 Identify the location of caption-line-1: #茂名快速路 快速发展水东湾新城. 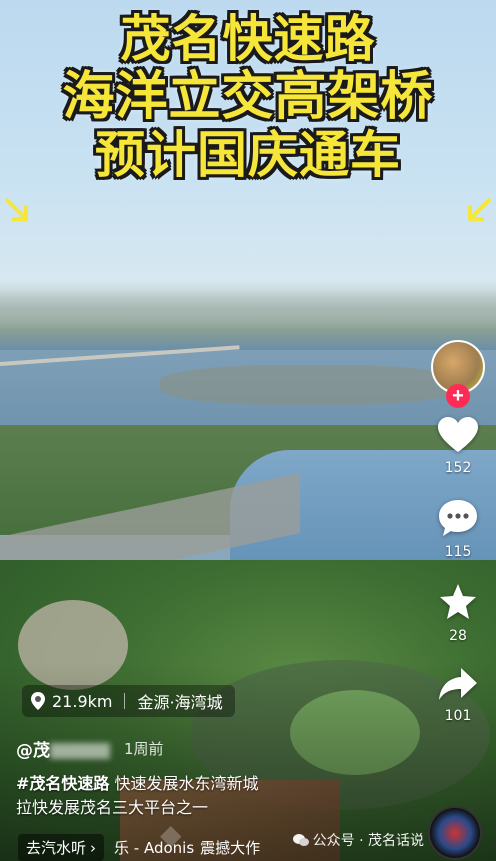
(137, 784).